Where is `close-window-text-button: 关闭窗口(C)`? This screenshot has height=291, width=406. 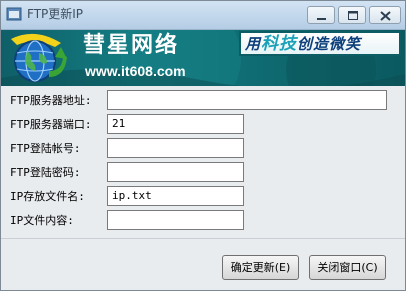
close-window-text-button: 关闭窗口(C) is located at coordinates (347, 267).